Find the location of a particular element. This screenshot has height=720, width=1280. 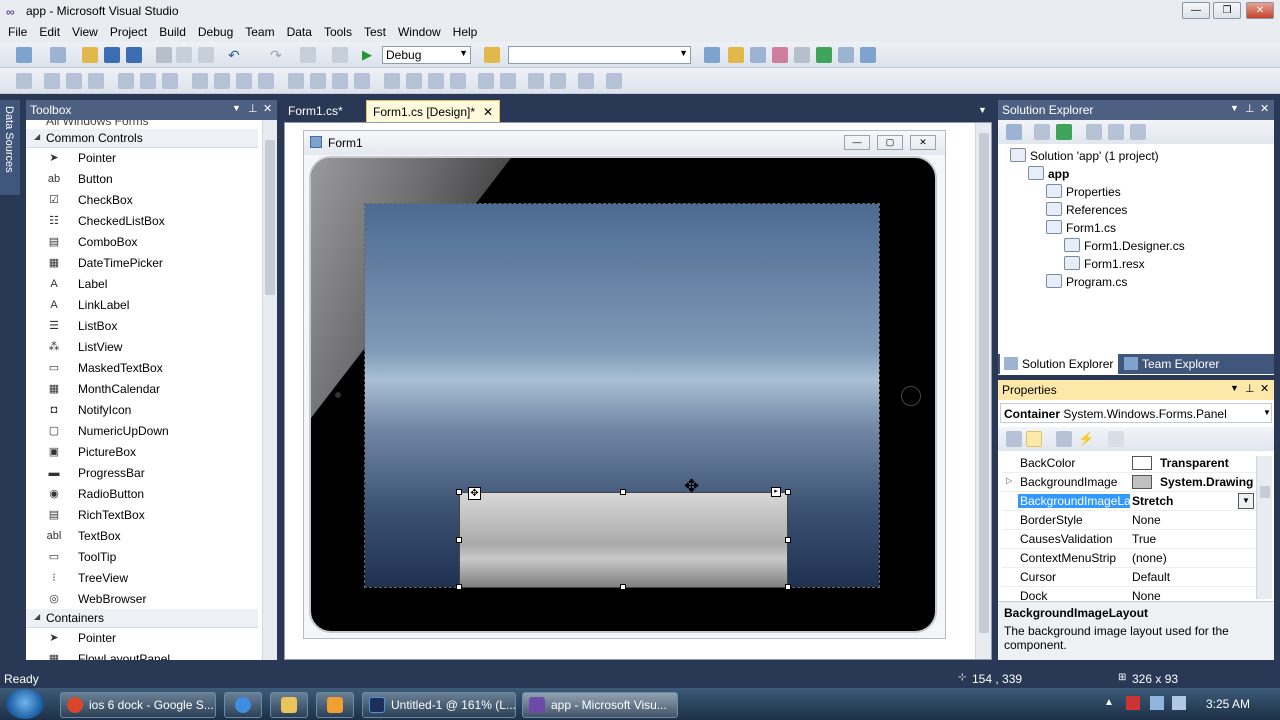

center-vertically-icon is located at coordinates (508, 81).